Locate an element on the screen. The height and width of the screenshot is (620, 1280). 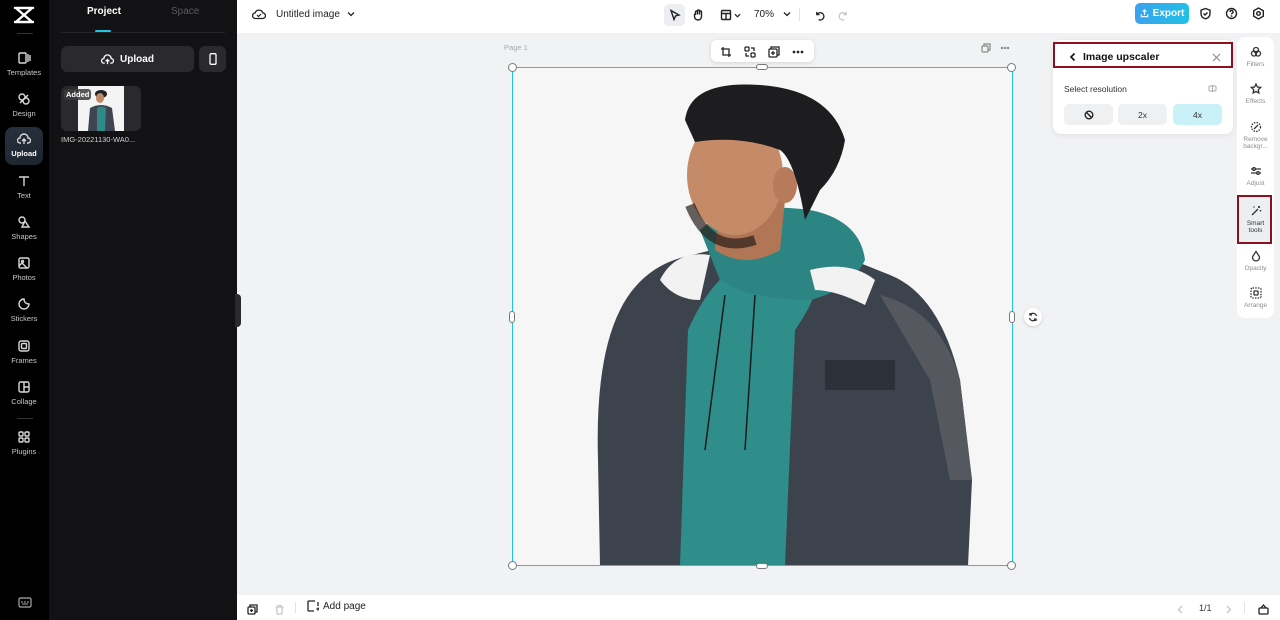
delete-page-button is located at coordinates (279, 608).